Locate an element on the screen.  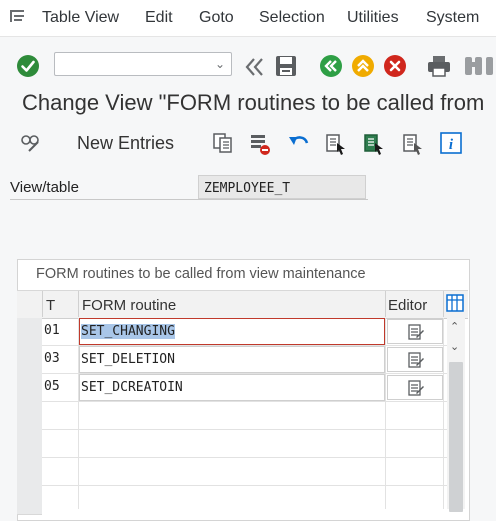
delete-icon is located at coordinates (260, 144).